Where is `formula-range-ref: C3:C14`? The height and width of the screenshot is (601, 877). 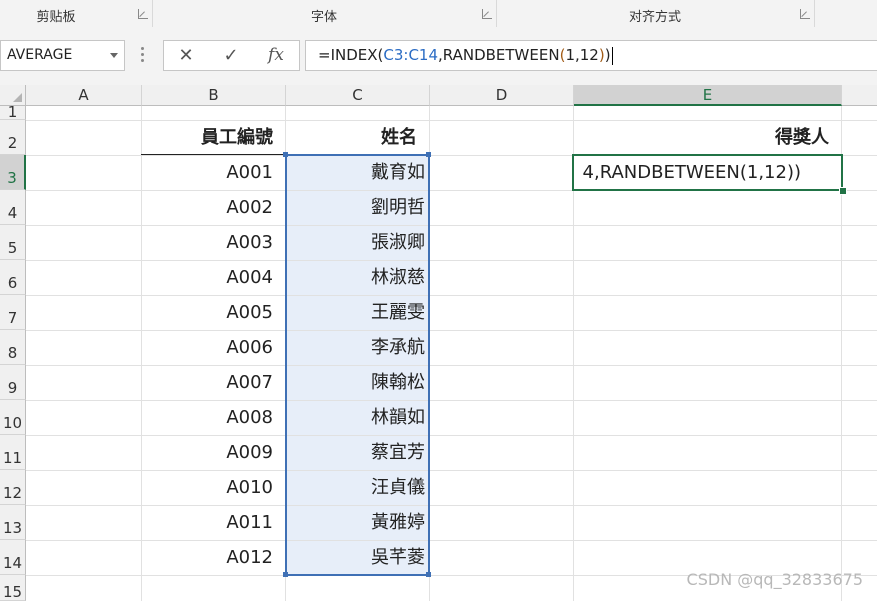 formula-range-ref: C3:C14 is located at coordinates (411, 55).